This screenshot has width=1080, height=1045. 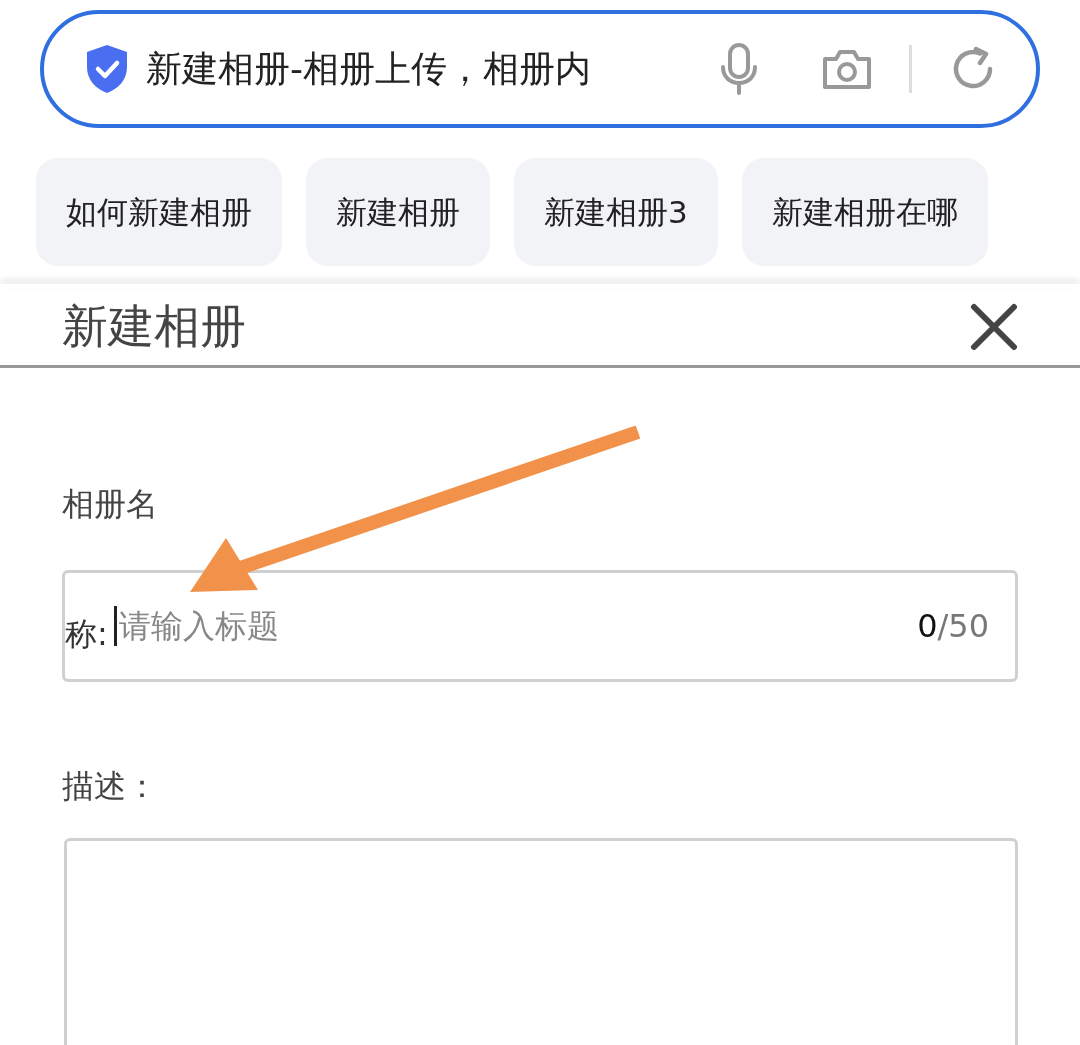 What do you see at coordinates (847, 69) in the screenshot?
I see `camera-icon` at bounding box center [847, 69].